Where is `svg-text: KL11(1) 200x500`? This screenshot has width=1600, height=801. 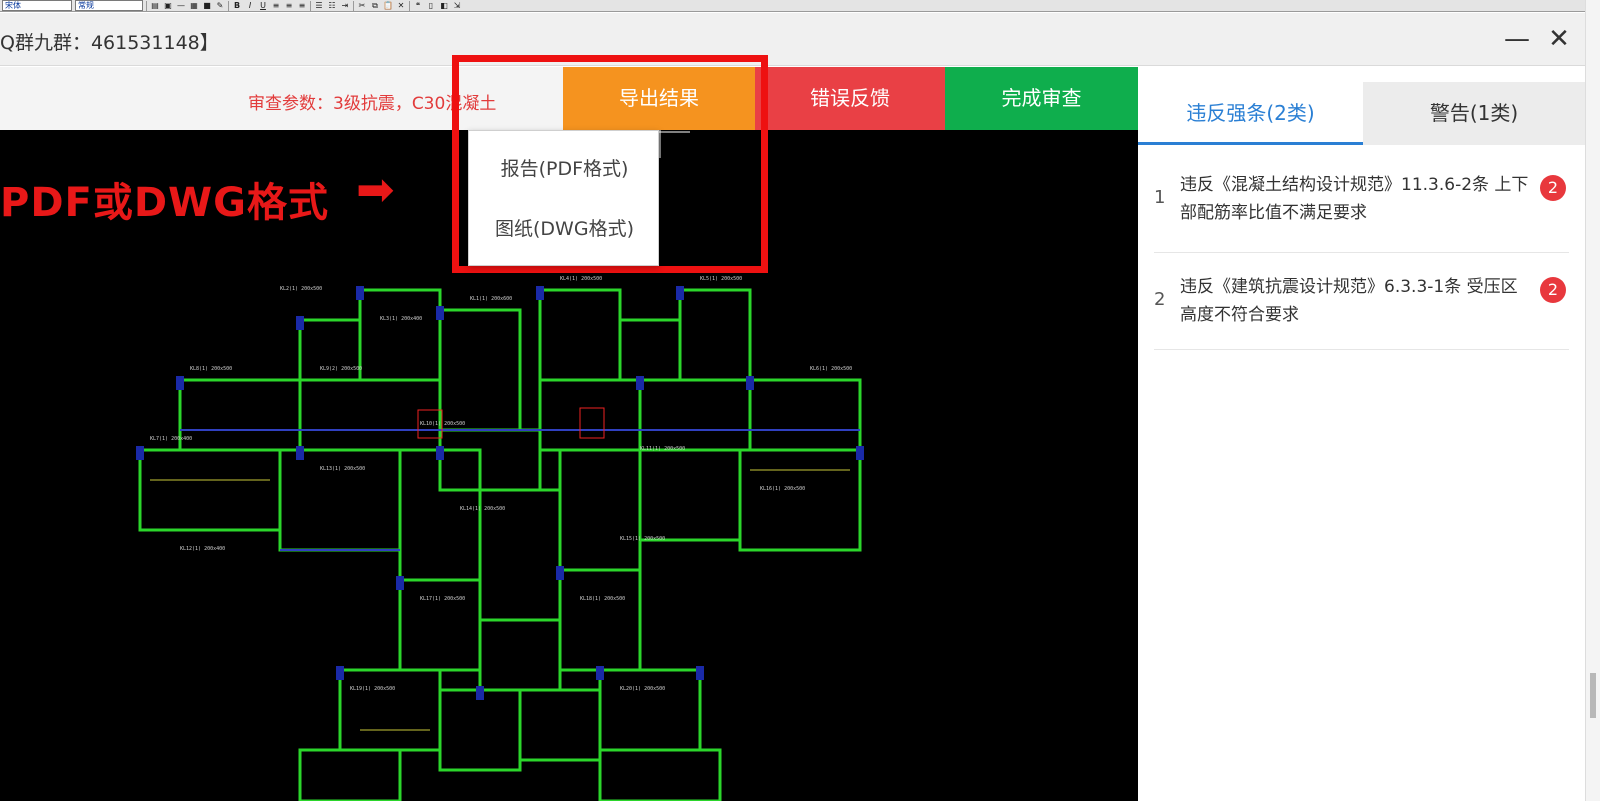 svg-text: KL11(1) 200x500 is located at coordinates (662, 449).